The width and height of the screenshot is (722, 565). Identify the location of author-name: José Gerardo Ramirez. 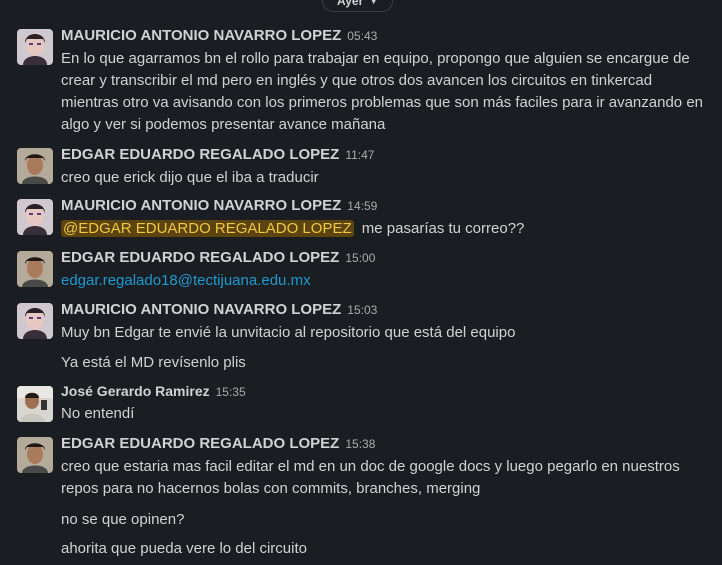
(135, 391).